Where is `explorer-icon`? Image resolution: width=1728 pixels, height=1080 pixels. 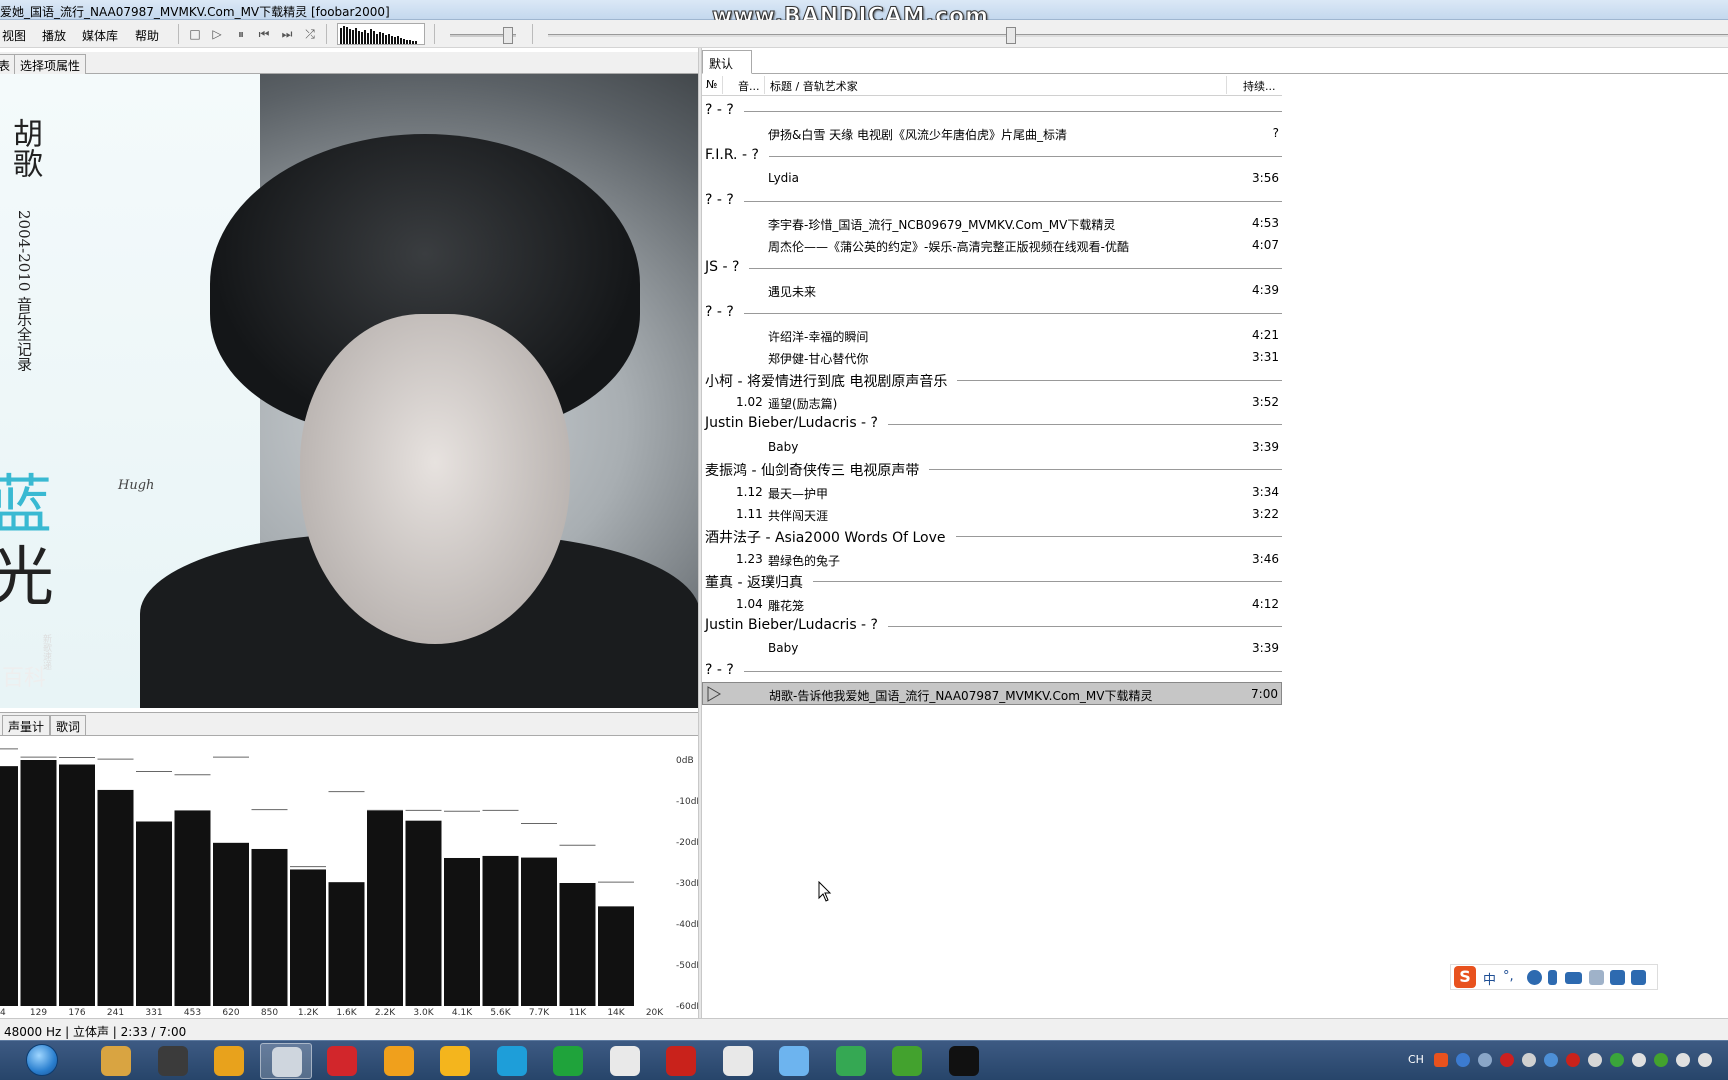 explorer-icon is located at coordinates (116, 1061).